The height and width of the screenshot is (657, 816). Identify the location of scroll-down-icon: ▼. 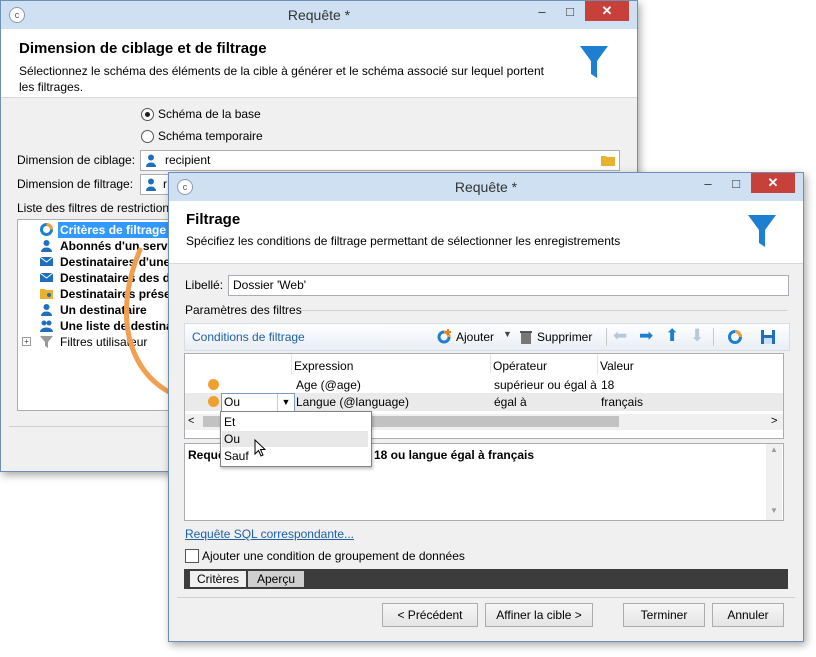
(774, 510).